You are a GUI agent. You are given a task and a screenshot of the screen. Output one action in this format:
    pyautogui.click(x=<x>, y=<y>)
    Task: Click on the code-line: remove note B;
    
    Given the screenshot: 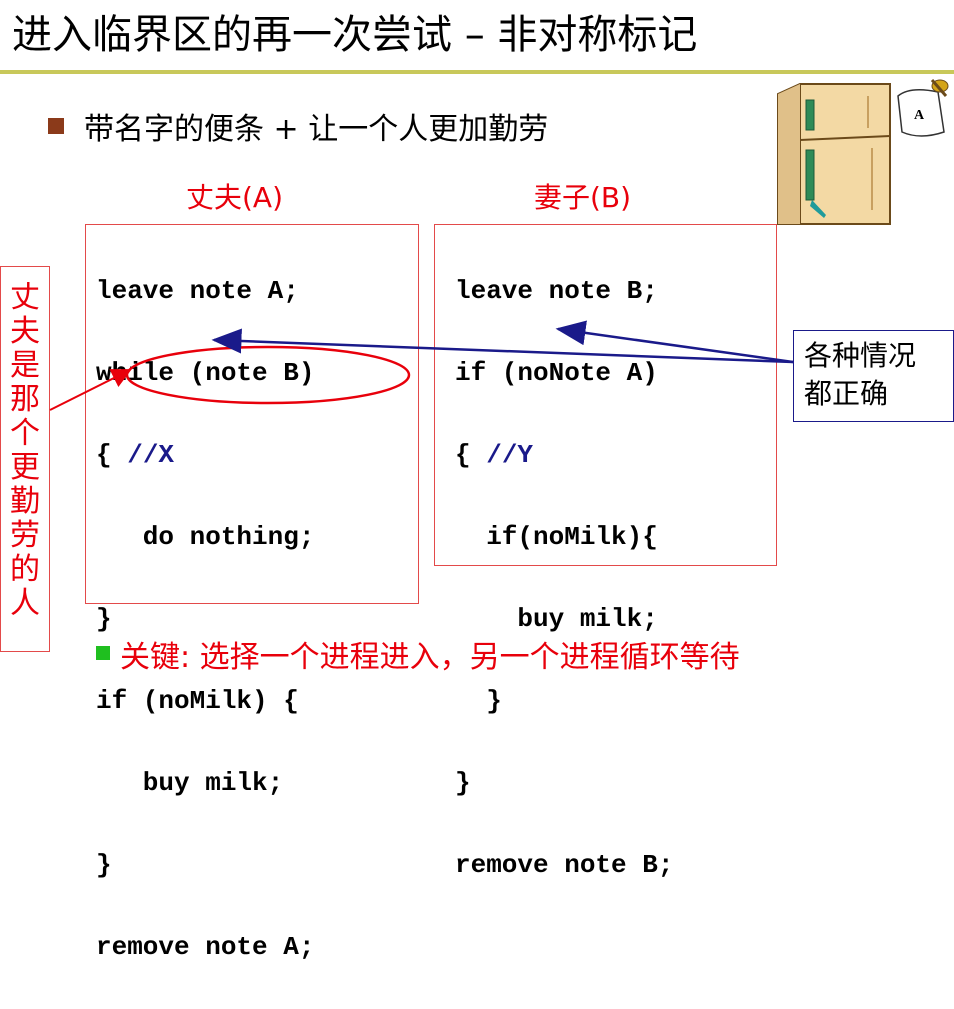 What is the action you would take?
    pyautogui.click(x=564, y=865)
    